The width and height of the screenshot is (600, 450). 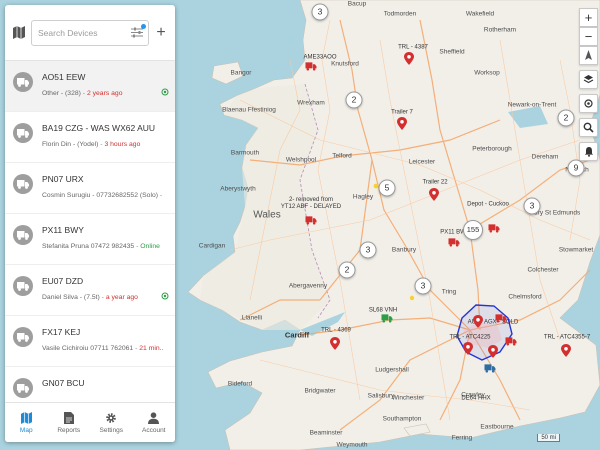 What do you see at coordinates (435, 182) in the screenshot?
I see `vehicle-marker-label: Trailer 22` at bounding box center [435, 182].